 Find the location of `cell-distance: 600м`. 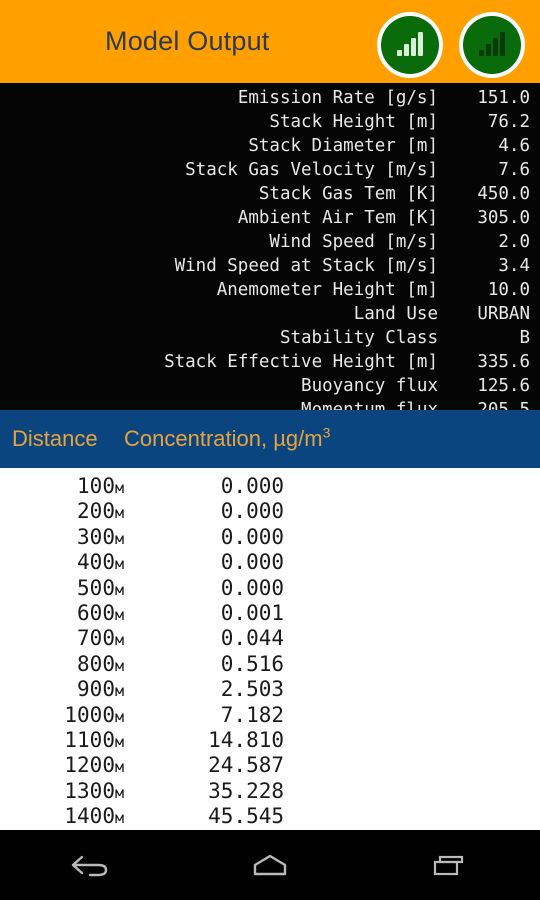

cell-distance: 600м is located at coordinates (62, 613).